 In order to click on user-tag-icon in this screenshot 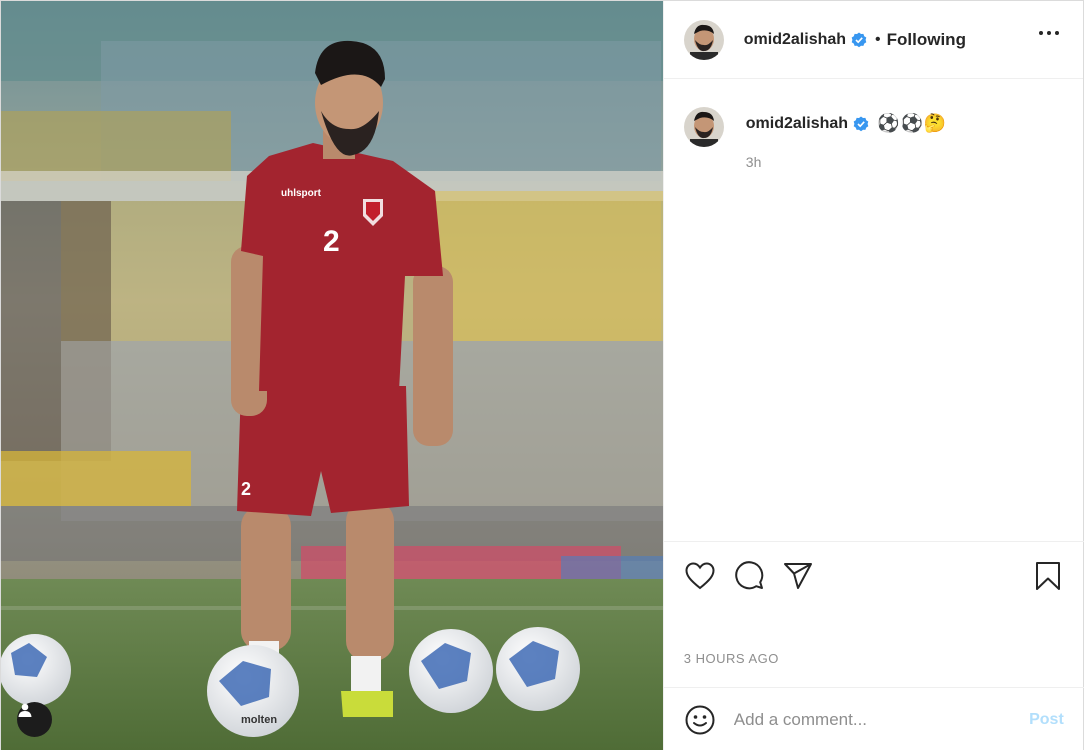, I will do `click(25, 710)`.